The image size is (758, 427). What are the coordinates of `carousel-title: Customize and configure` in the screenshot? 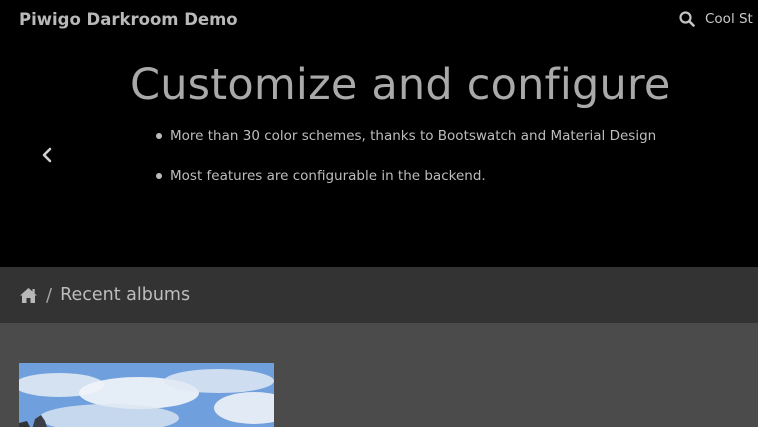 It's located at (400, 85).